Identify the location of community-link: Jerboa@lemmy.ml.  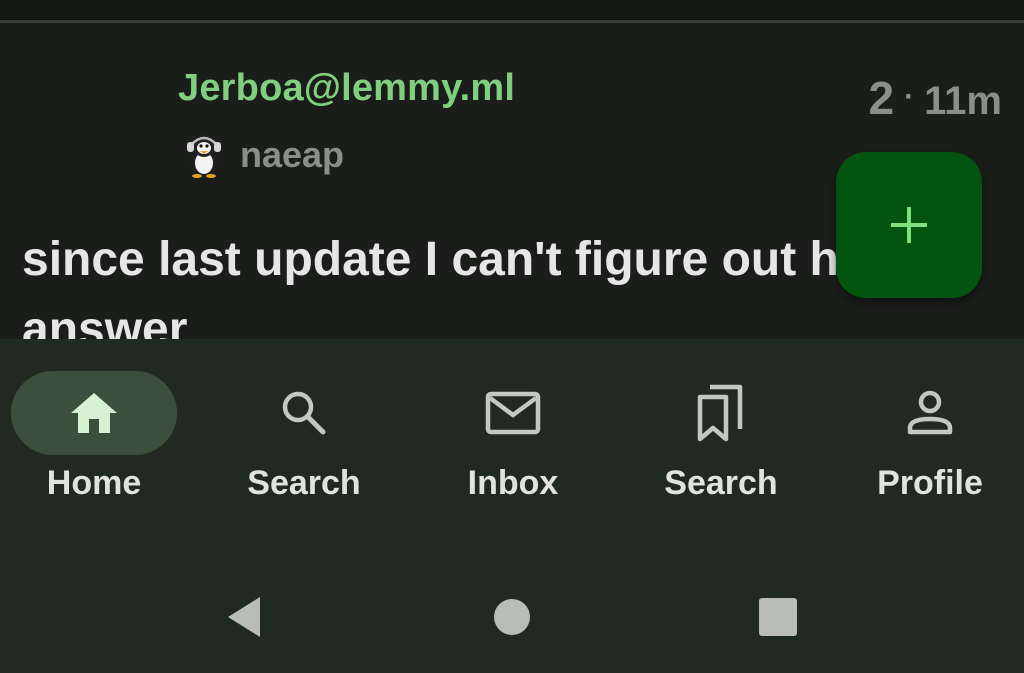
(346, 88).